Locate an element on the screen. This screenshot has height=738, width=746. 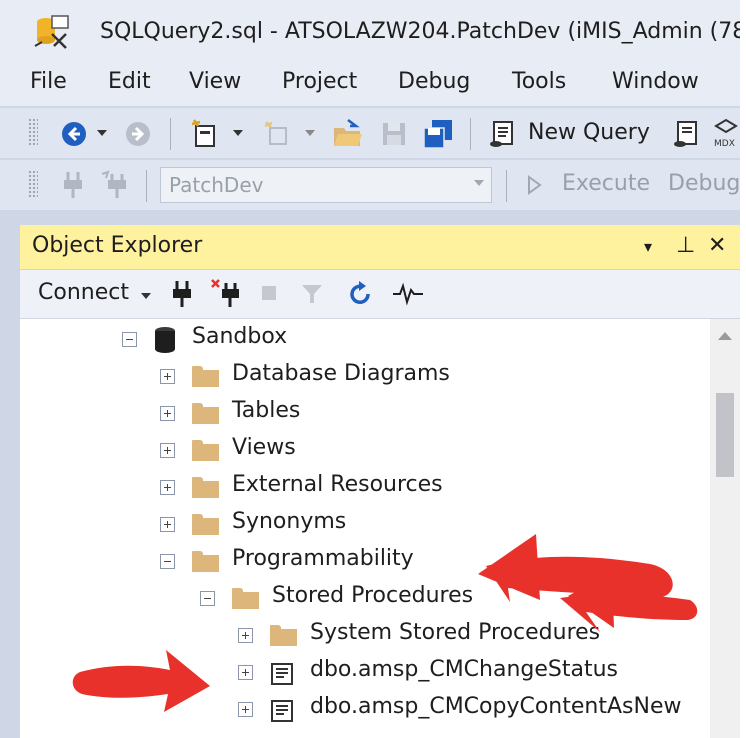
save-all-icon is located at coordinates (438, 134).